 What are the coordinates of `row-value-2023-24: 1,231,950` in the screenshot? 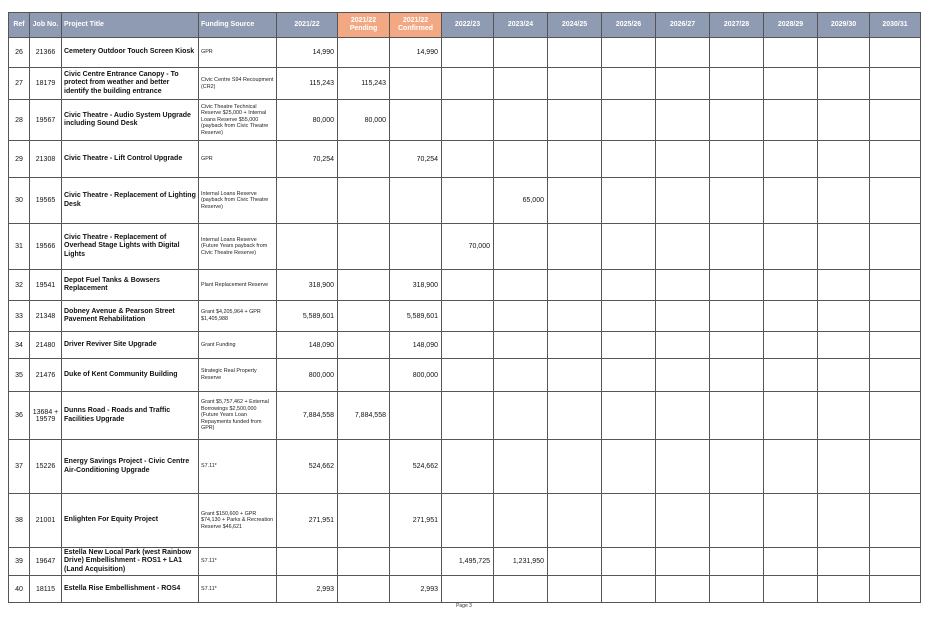 It's located at (520, 561).